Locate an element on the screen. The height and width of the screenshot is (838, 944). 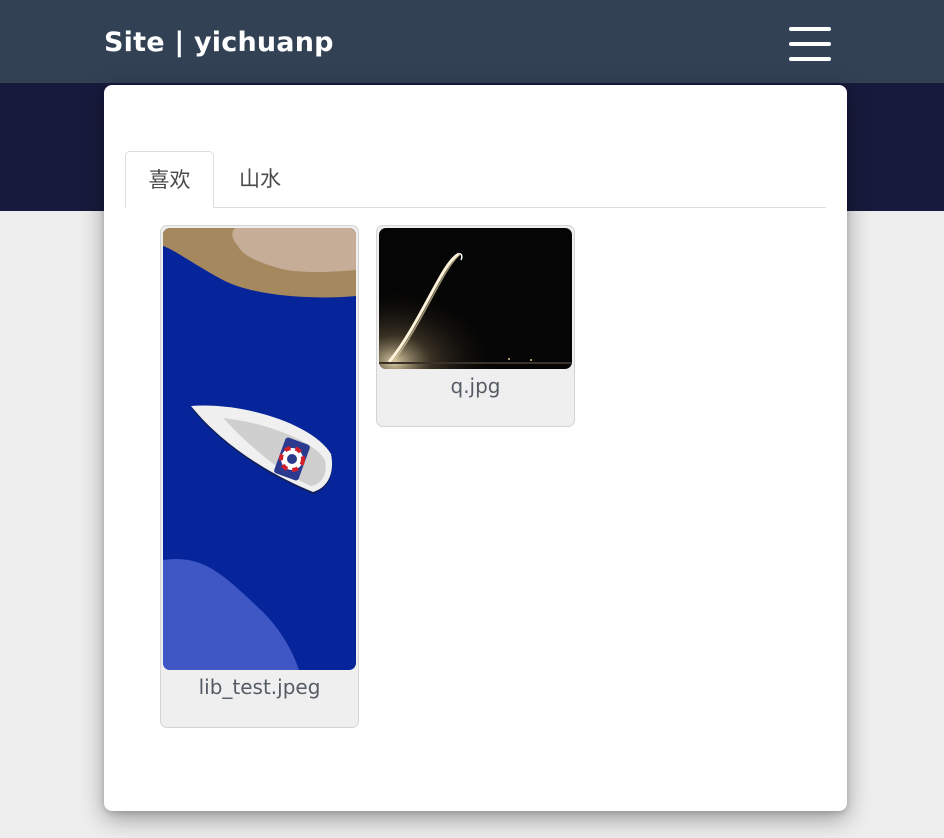
rocket-launch-image is located at coordinates (475, 298).